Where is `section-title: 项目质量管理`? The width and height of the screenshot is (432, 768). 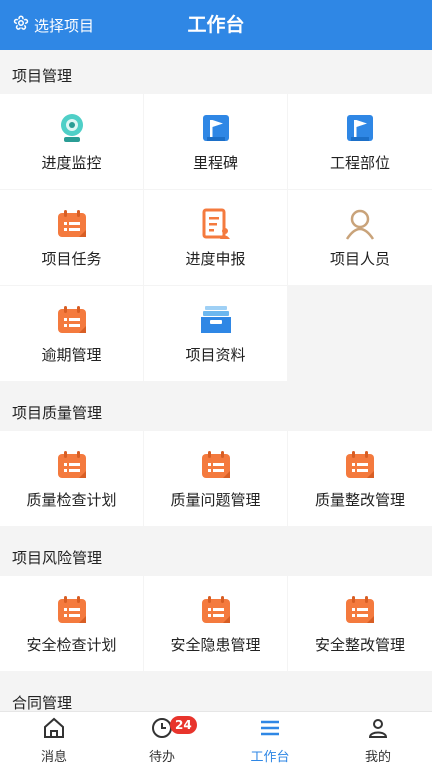 section-title: 项目质量管理 is located at coordinates (216, 409).